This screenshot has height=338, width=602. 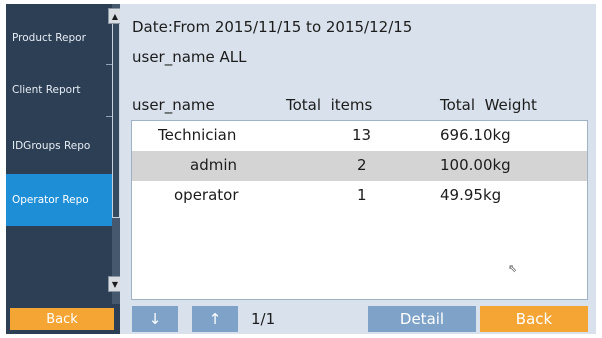 I want to click on sidebar-back-button: Back, so click(x=62, y=319).